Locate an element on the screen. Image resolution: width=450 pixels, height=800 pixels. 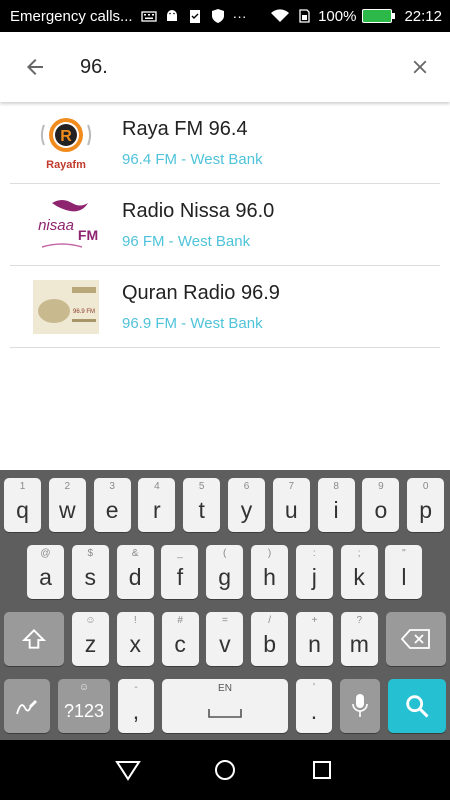
shift-key is located at coordinates (34, 639).